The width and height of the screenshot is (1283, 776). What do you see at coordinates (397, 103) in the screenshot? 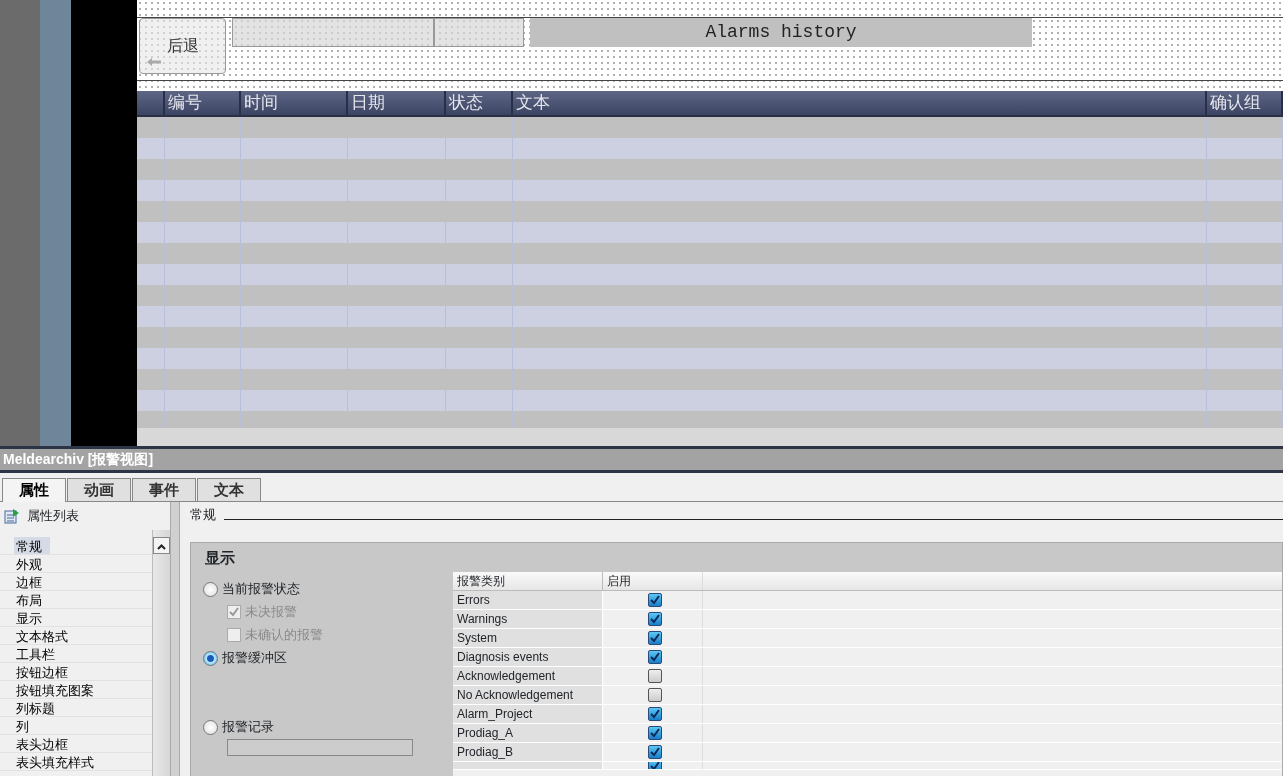
I see `column-header: 日期` at bounding box center [397, 103].